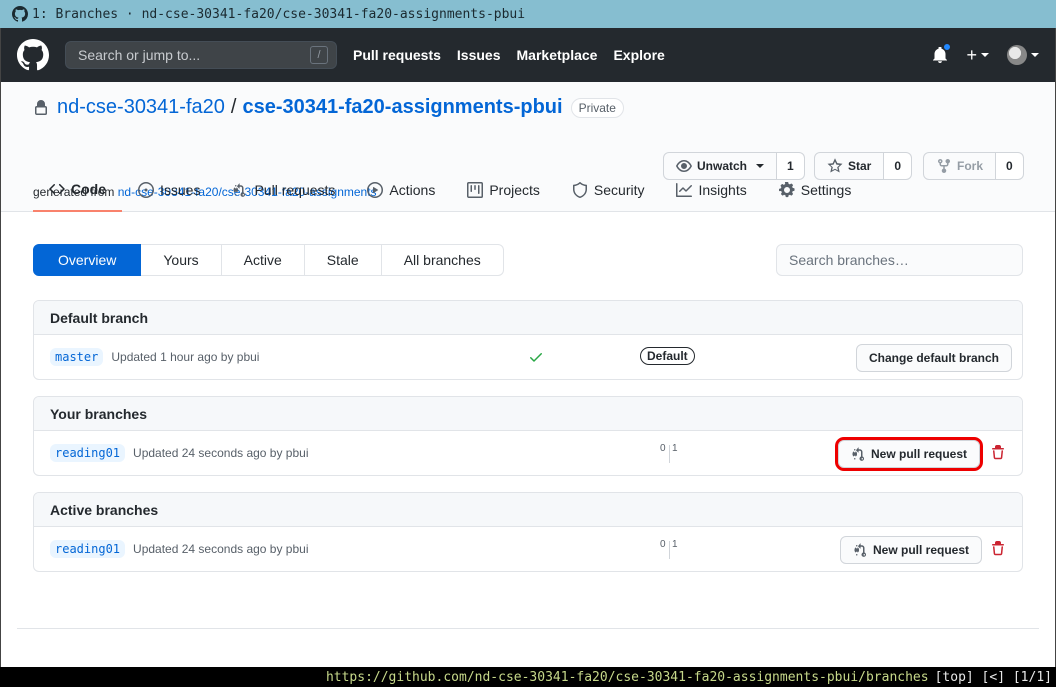 This screenshot has width=1056, height=687. Describe the element at coordinates (898, 166) in the screenshot. I see `stars-count: 0` at that location.